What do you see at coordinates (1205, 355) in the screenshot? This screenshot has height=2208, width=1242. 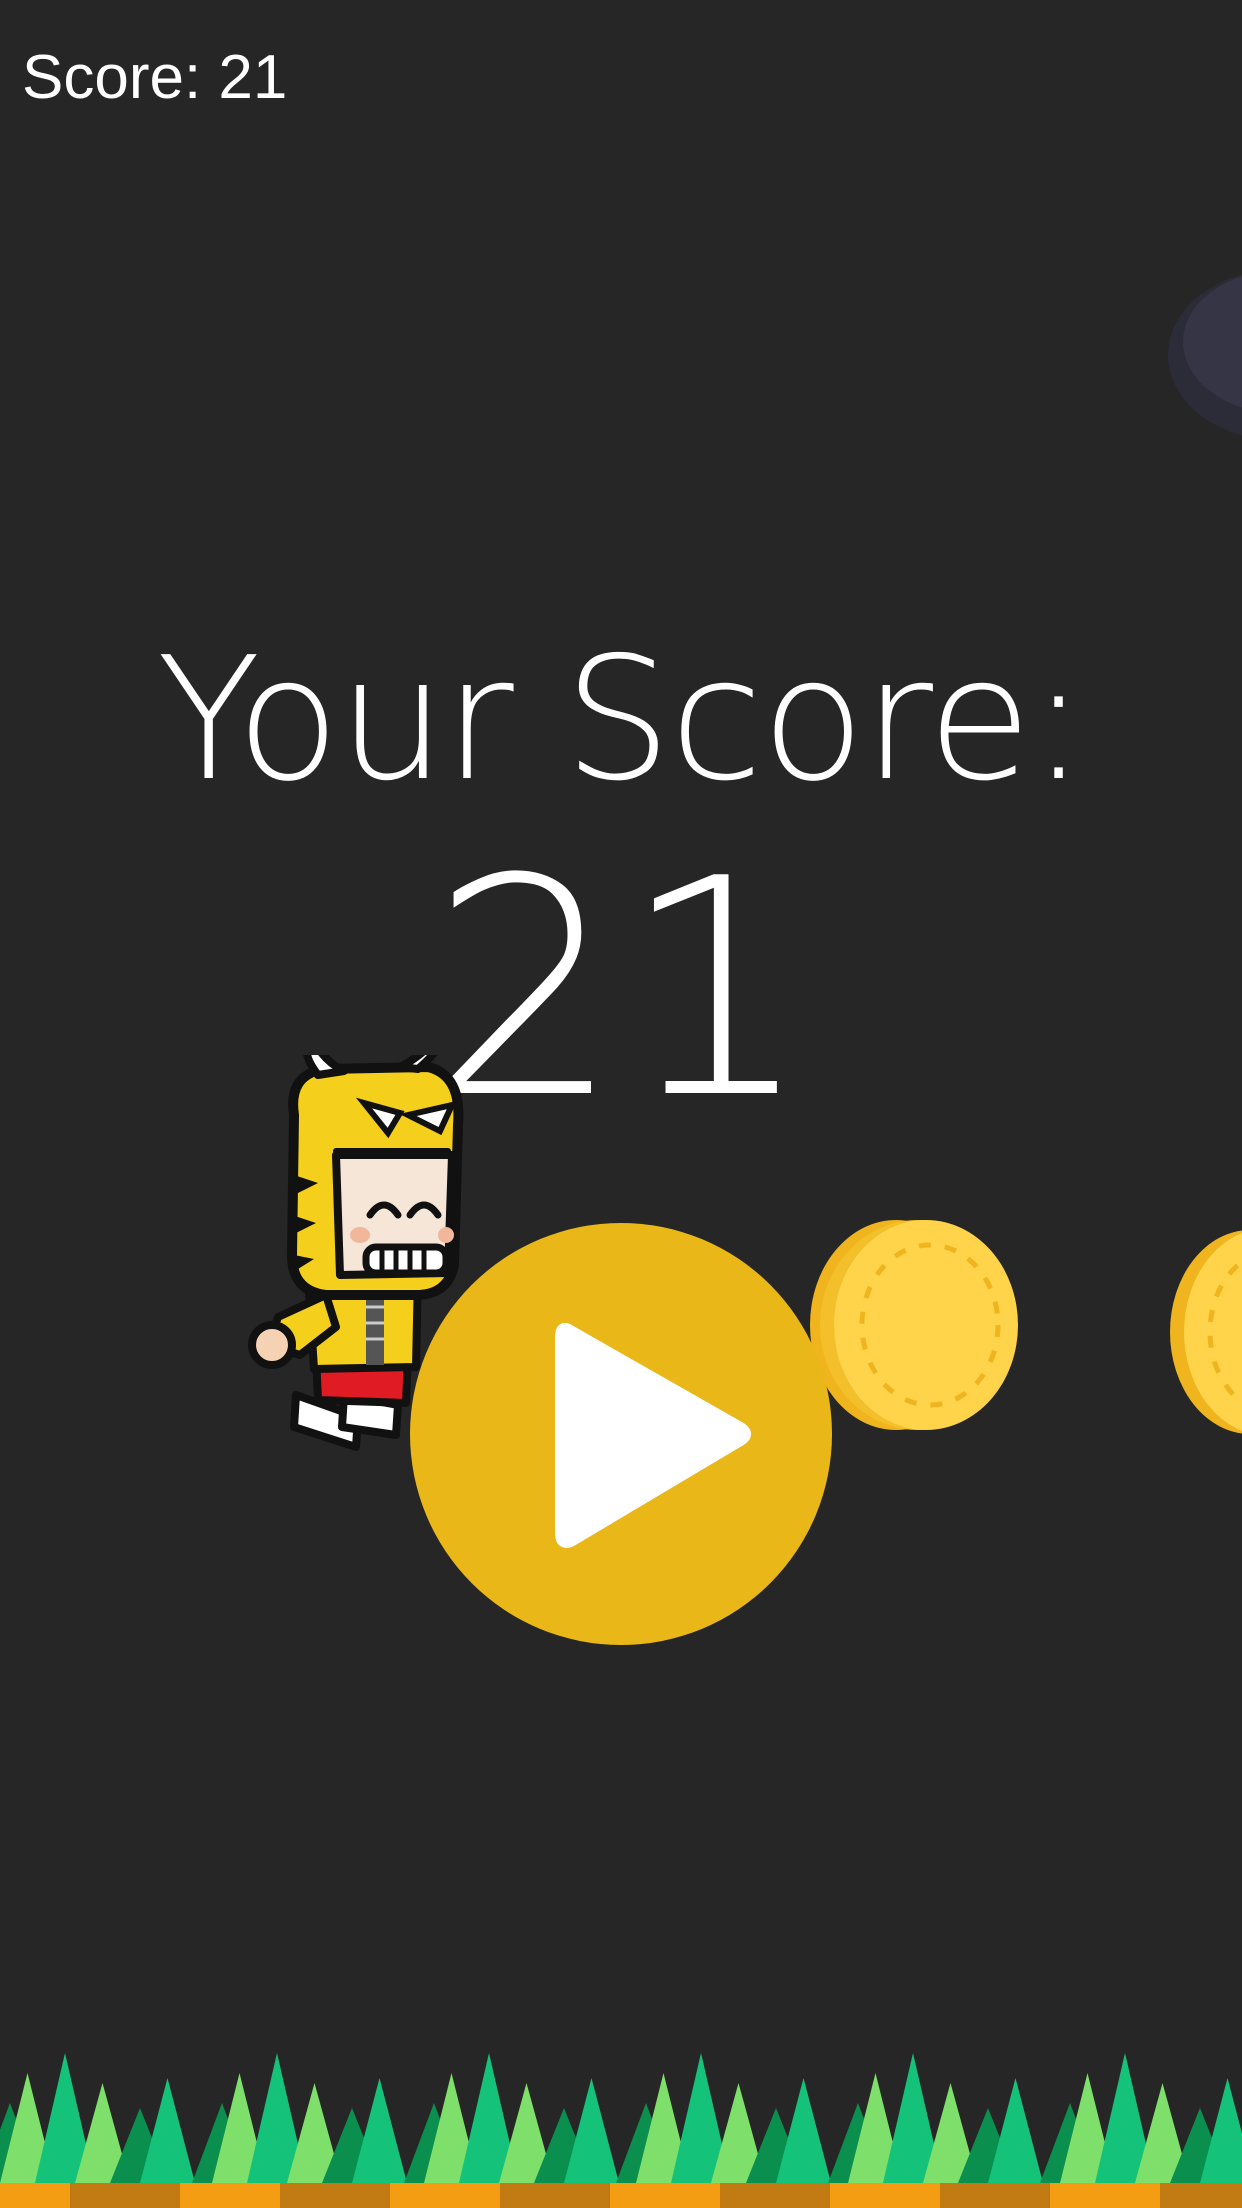 I see `obstacle-ball-icon` at bounding box center [1205, 355].